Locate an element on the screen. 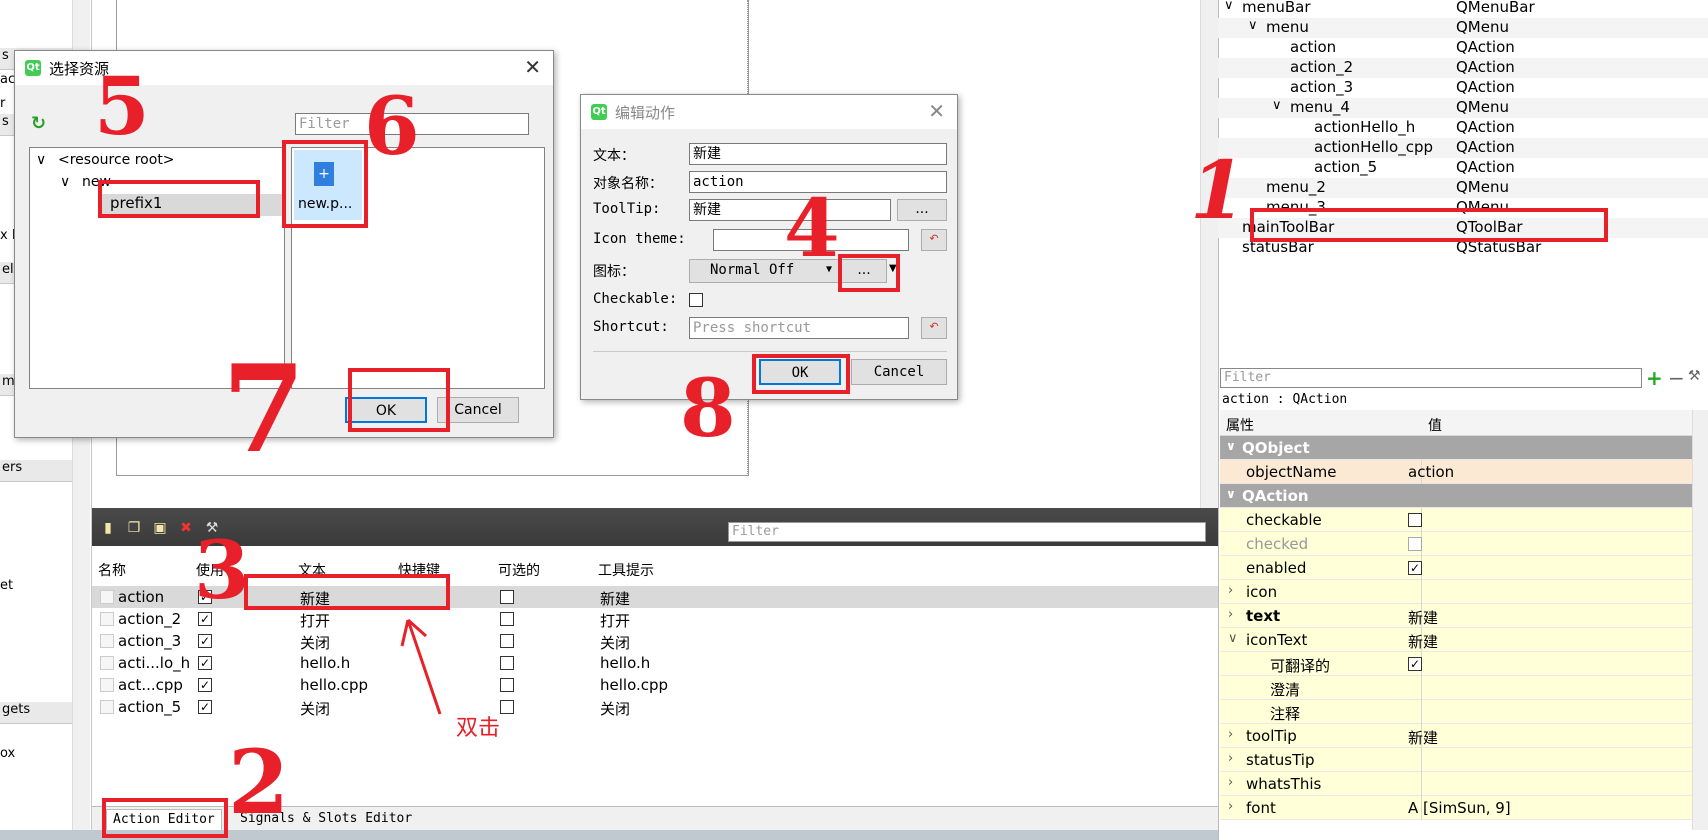 The width and height of the screenshot is (1708, 840). dialog-titlebar: Qt 编辑动作 ✕ is located at coordinates (769, 112).